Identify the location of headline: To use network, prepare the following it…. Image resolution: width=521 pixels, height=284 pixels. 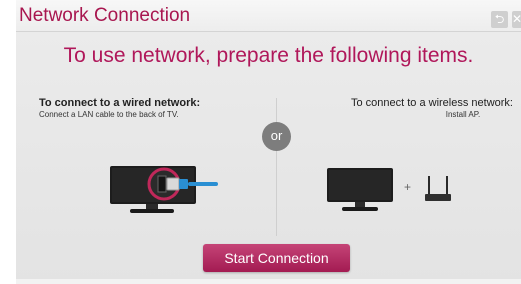
(268, 55).